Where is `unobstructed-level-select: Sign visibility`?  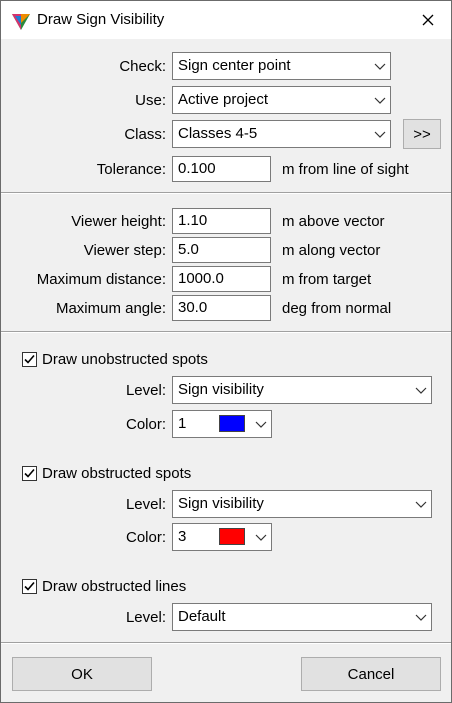
unobstructed-level-select: Sign visibility is located at coordinates (302, 390).